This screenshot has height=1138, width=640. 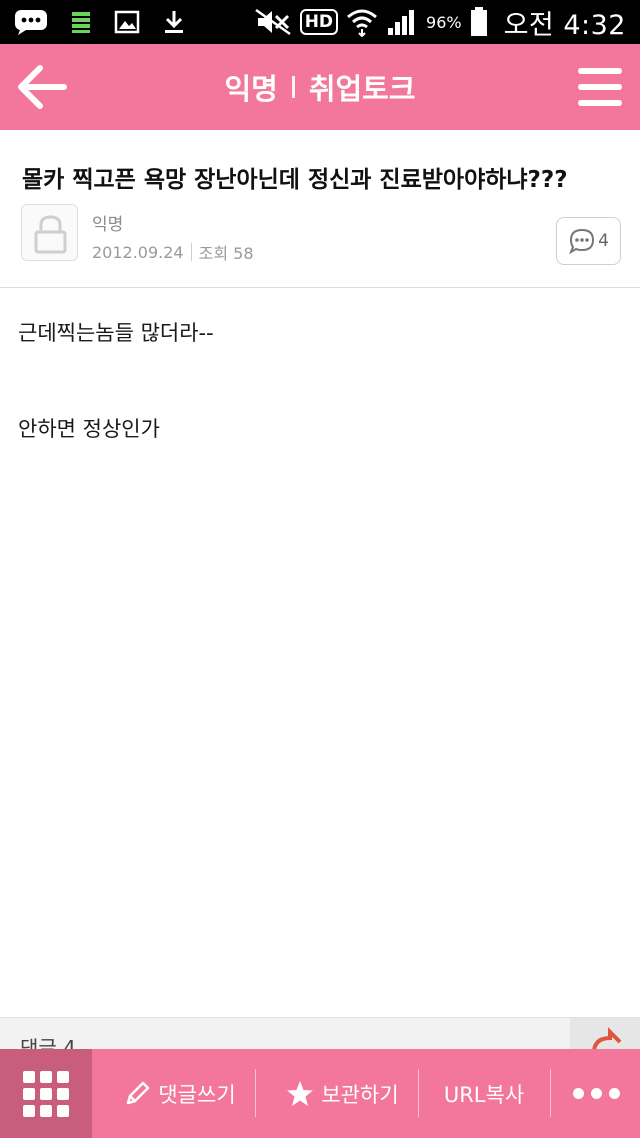 I want to click on comment-count-button: 4, so click(x=588, y=241).